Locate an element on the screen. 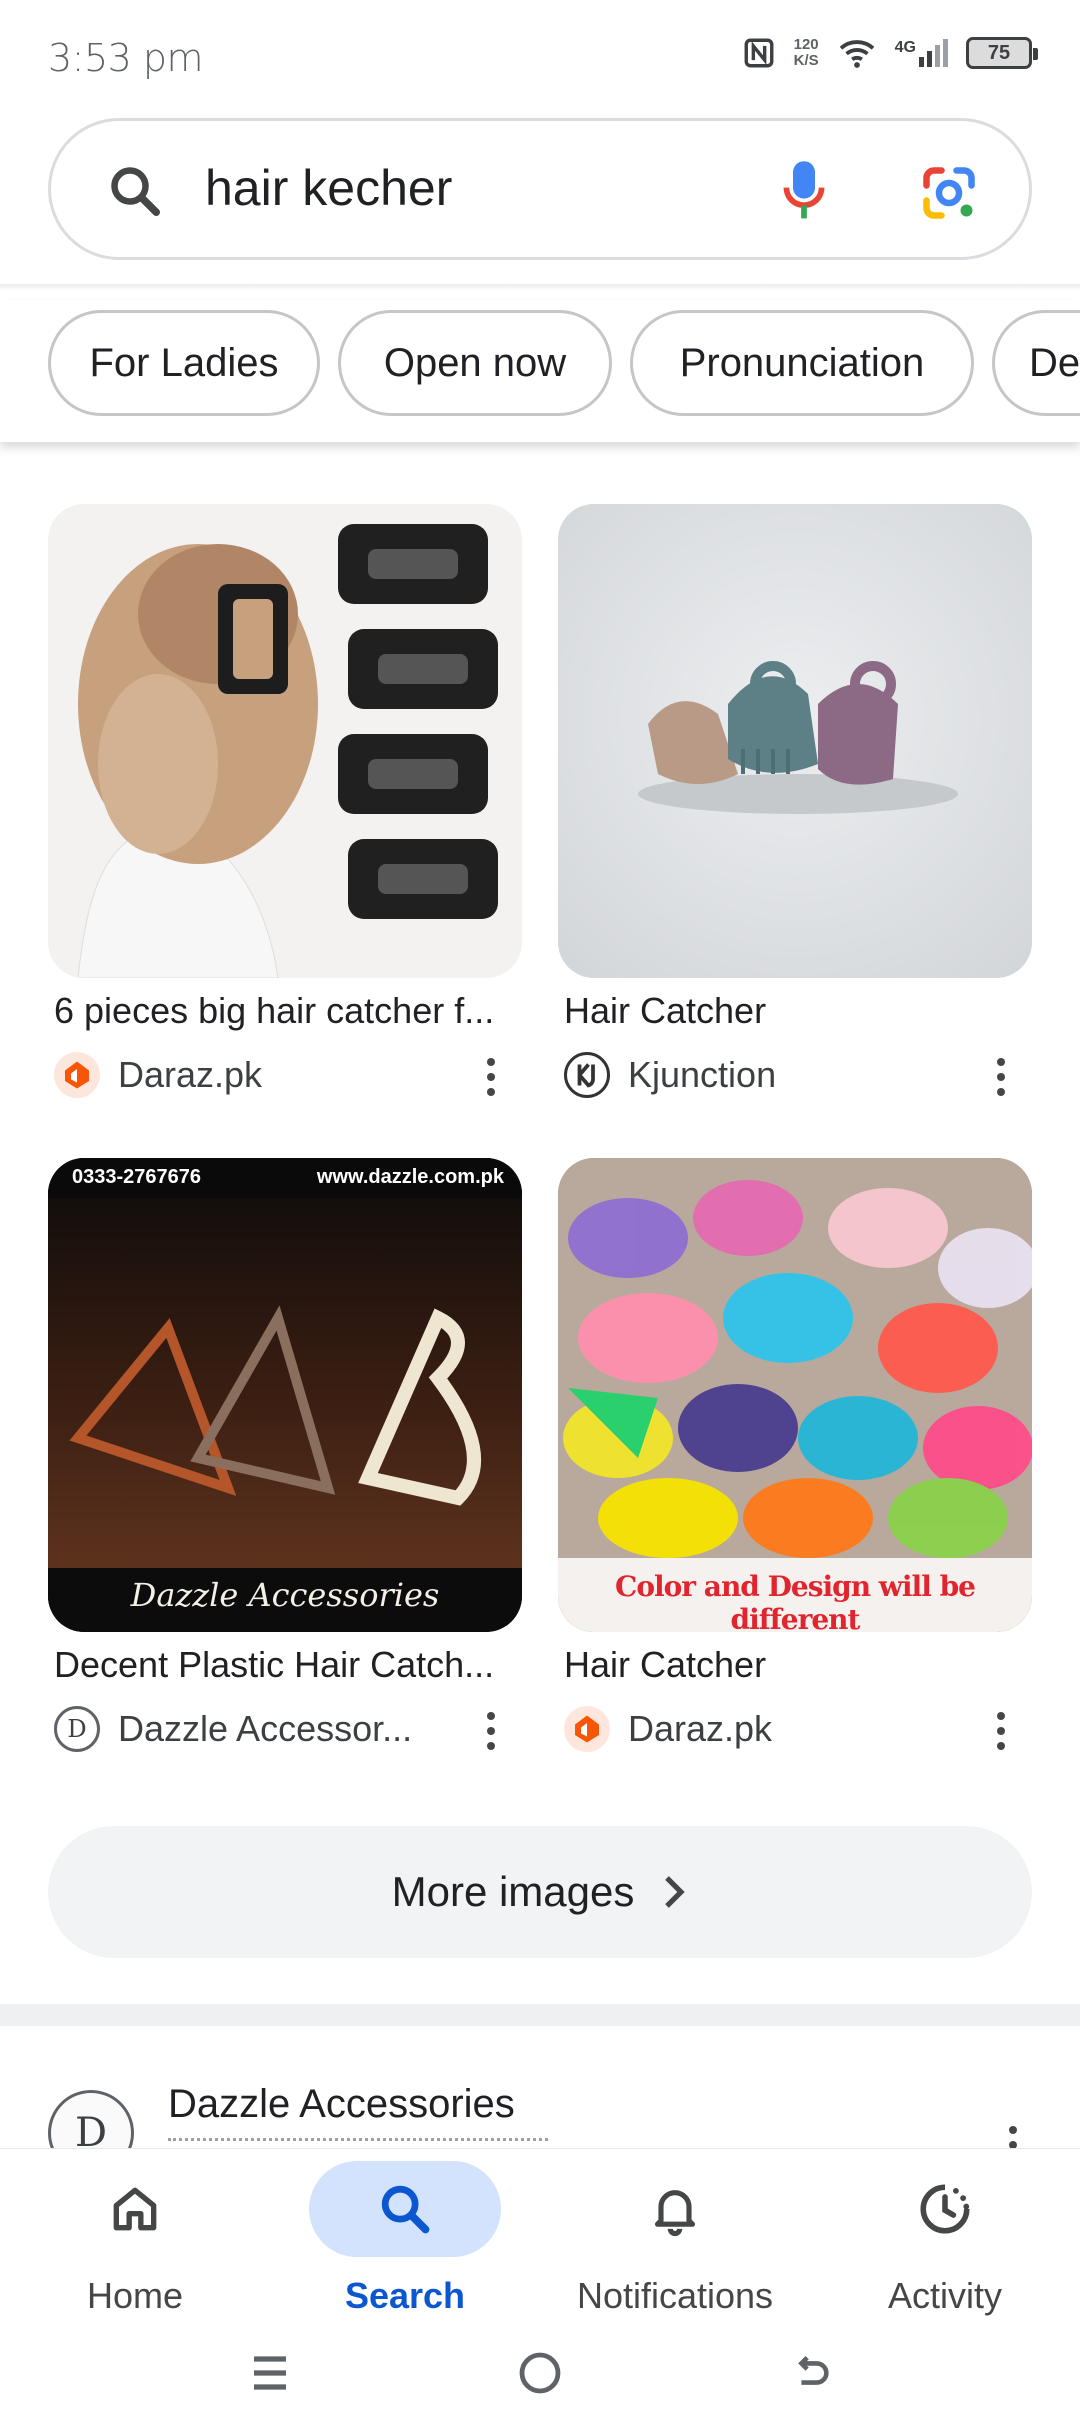 The image size is (1080, 2436). network-speed: 120 K/S is located at coordinates (806, 53).